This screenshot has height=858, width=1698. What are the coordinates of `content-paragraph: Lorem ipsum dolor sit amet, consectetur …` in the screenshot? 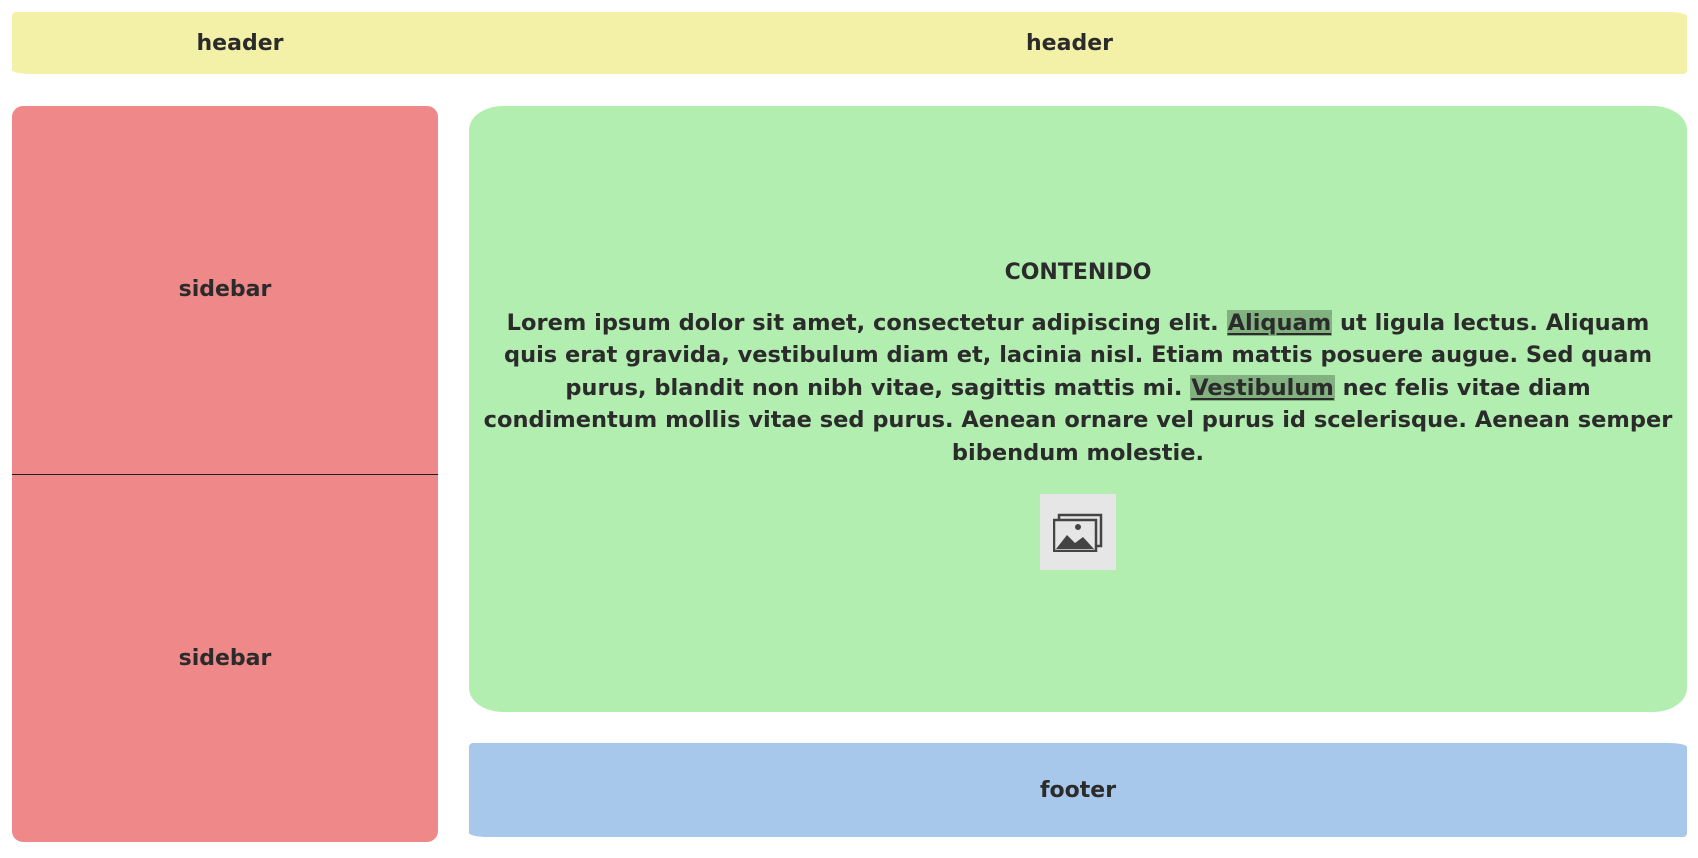 It's located at (1078, 388).